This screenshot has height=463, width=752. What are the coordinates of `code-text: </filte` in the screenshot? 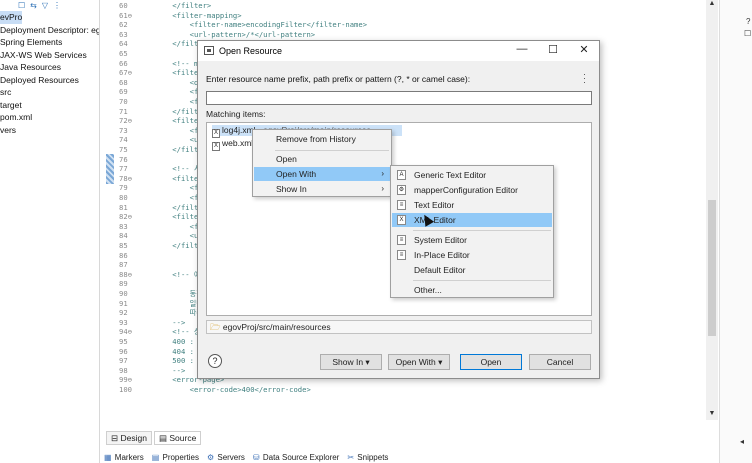 It's located at (179, 44).